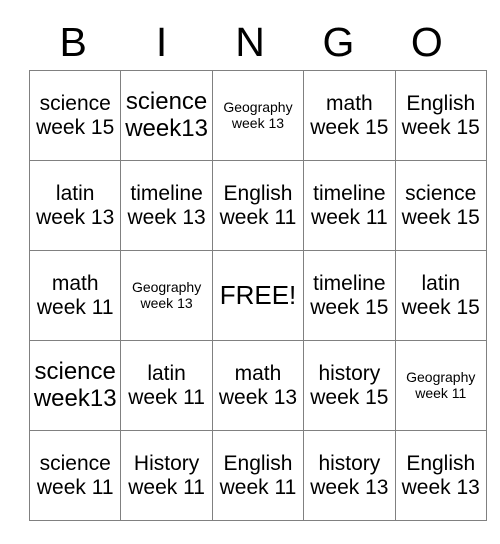 The height and width of the screenshot is (544, 500). I want to click on bingo-cell-label: math week 13, so click(258, 385).